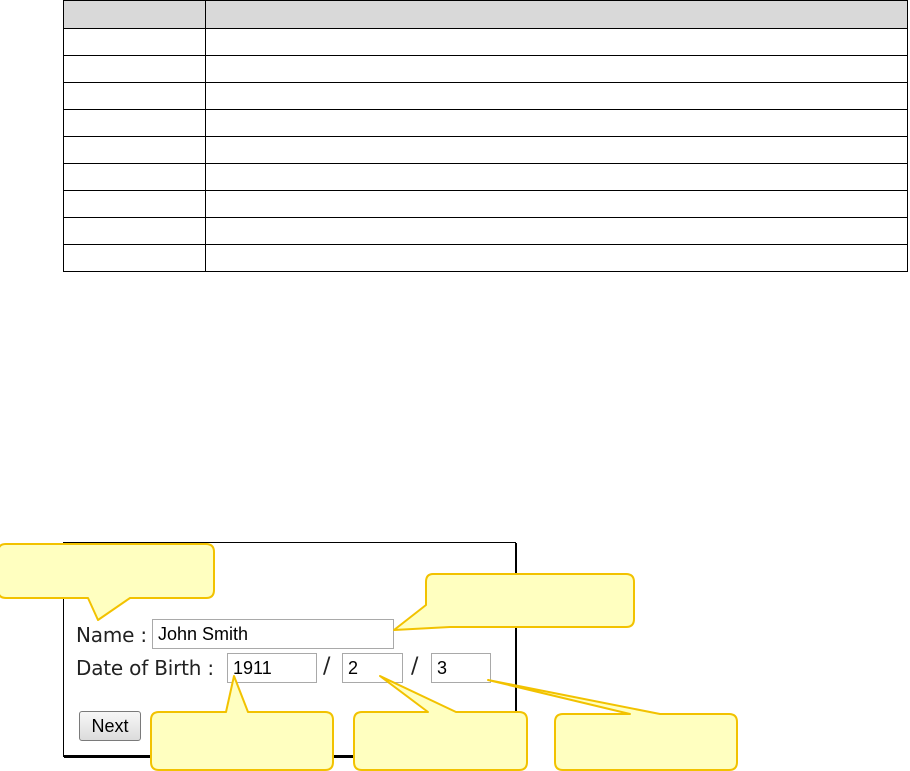 The height and width of the screenshot is (771, 910). Describe the element at coordinates (111, 635) in the screenshot. I see `name-label: Name :` at that location.